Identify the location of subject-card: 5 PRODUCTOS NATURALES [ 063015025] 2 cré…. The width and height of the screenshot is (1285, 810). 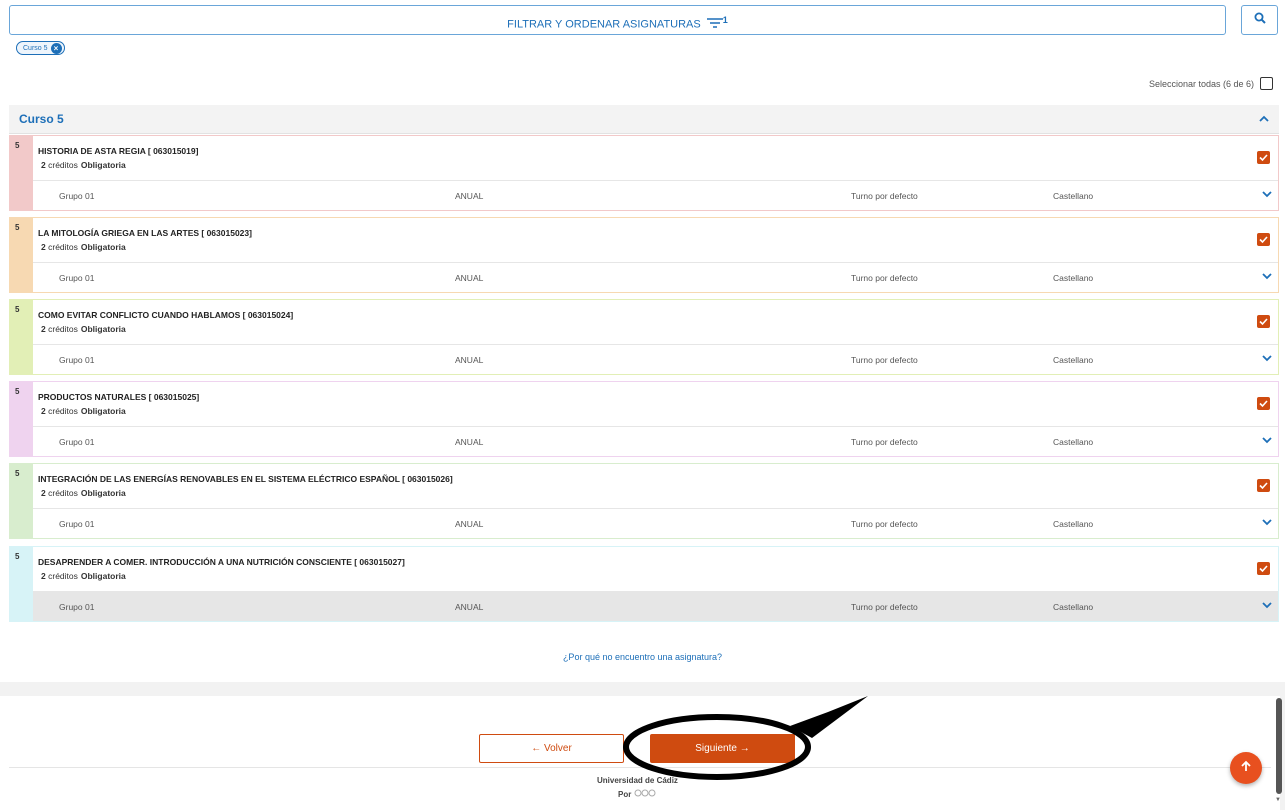
(644, 419).